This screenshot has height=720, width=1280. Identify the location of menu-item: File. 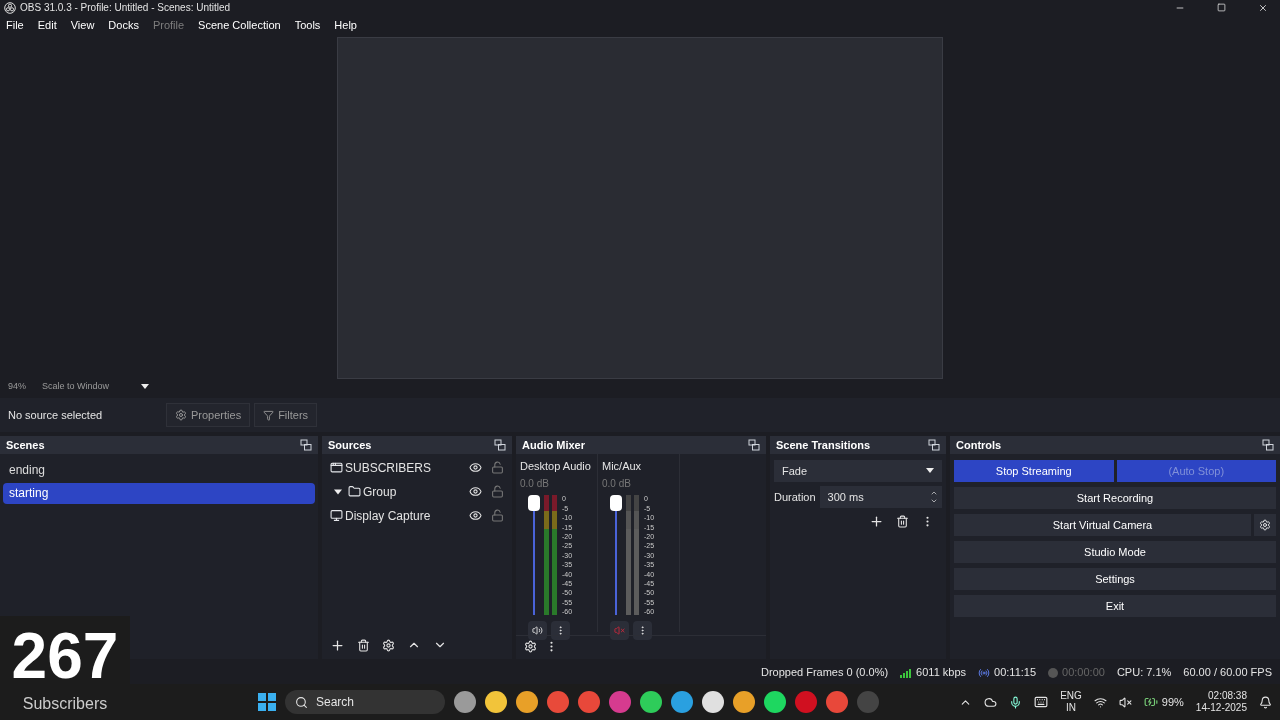
(15, 25).